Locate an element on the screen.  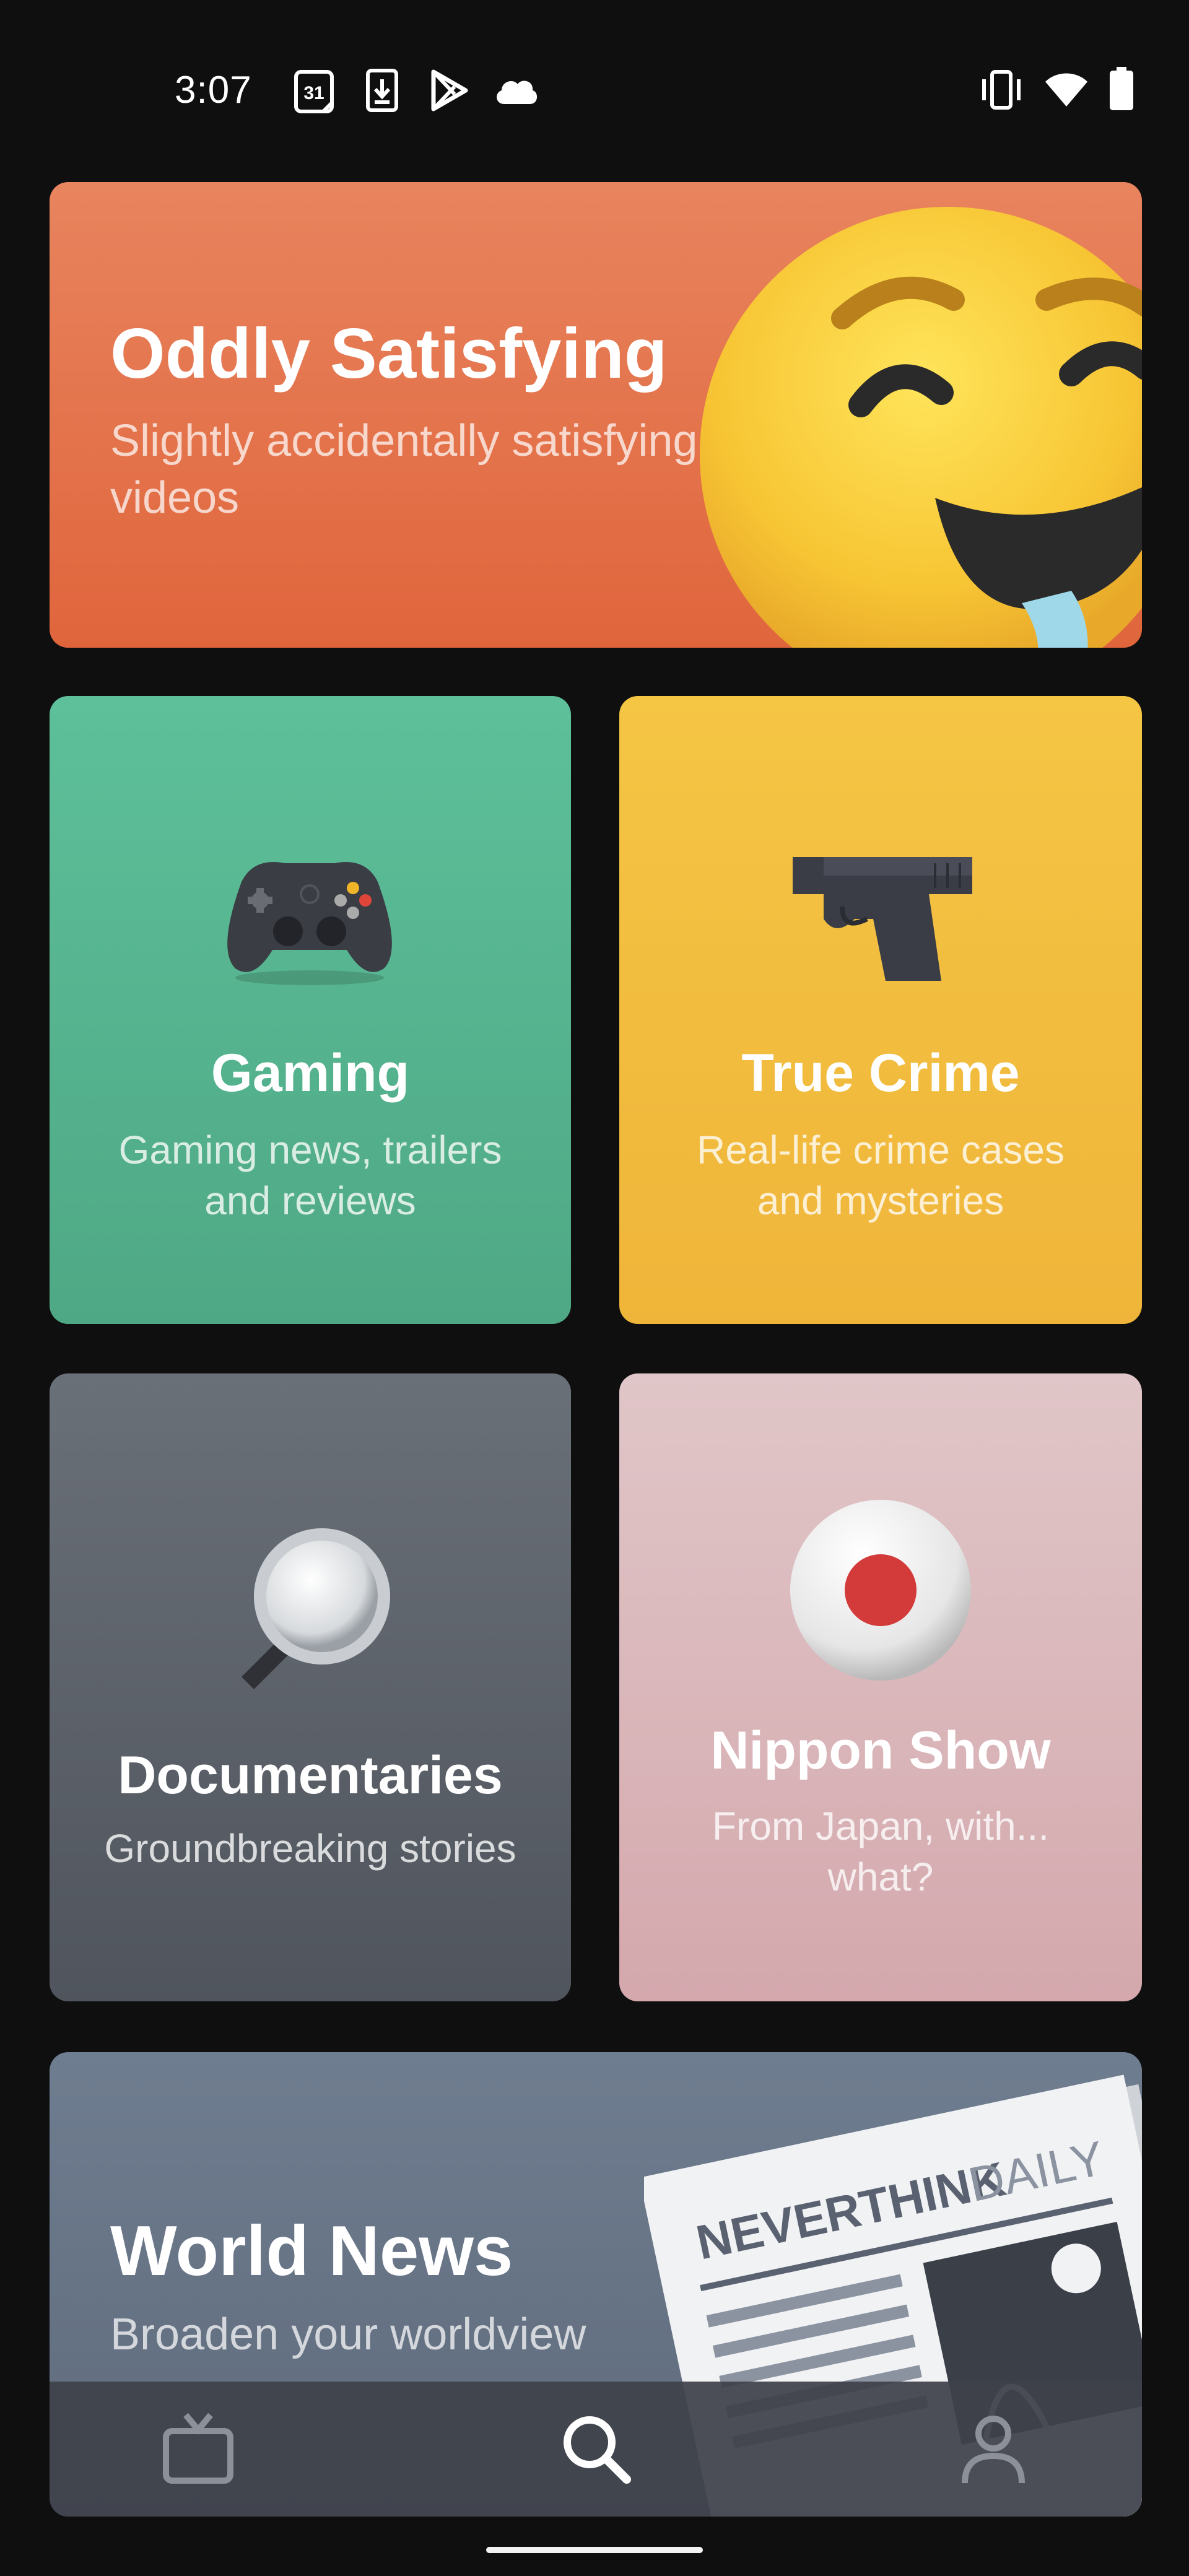
profile-icon is located at coordinates (993, 2450).